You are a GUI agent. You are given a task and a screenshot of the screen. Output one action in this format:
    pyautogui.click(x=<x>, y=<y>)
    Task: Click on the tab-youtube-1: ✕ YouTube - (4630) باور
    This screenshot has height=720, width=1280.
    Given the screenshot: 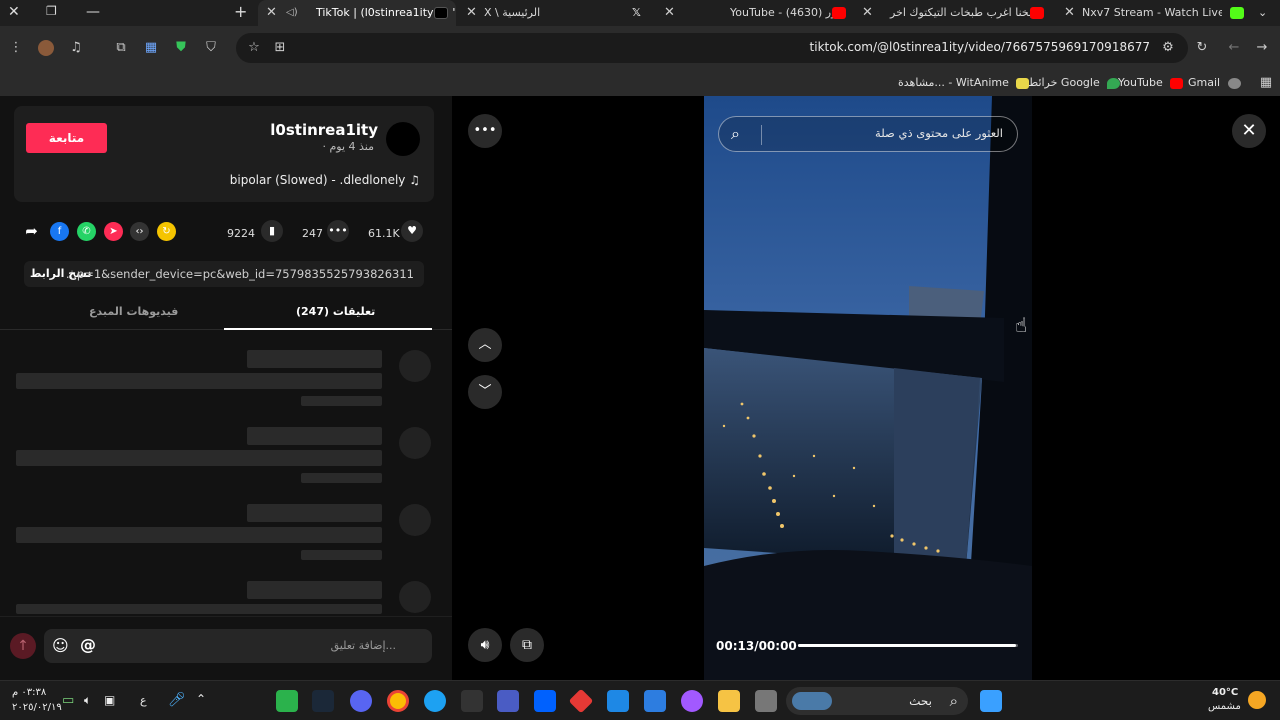 What is the action you would take?
    pyautogui.click(x=755, y=13)
    